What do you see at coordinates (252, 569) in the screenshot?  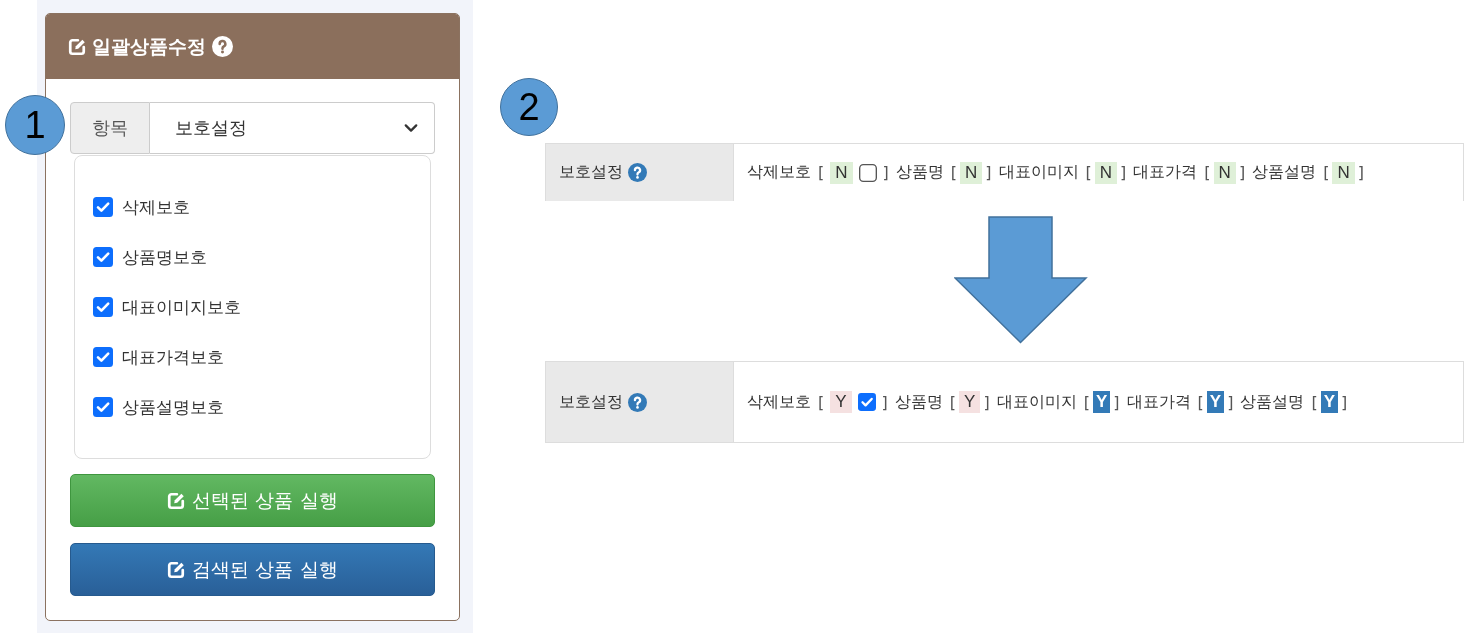 I see `execute-button: 검색된 상품 실행` at bounding box center [252, 569].